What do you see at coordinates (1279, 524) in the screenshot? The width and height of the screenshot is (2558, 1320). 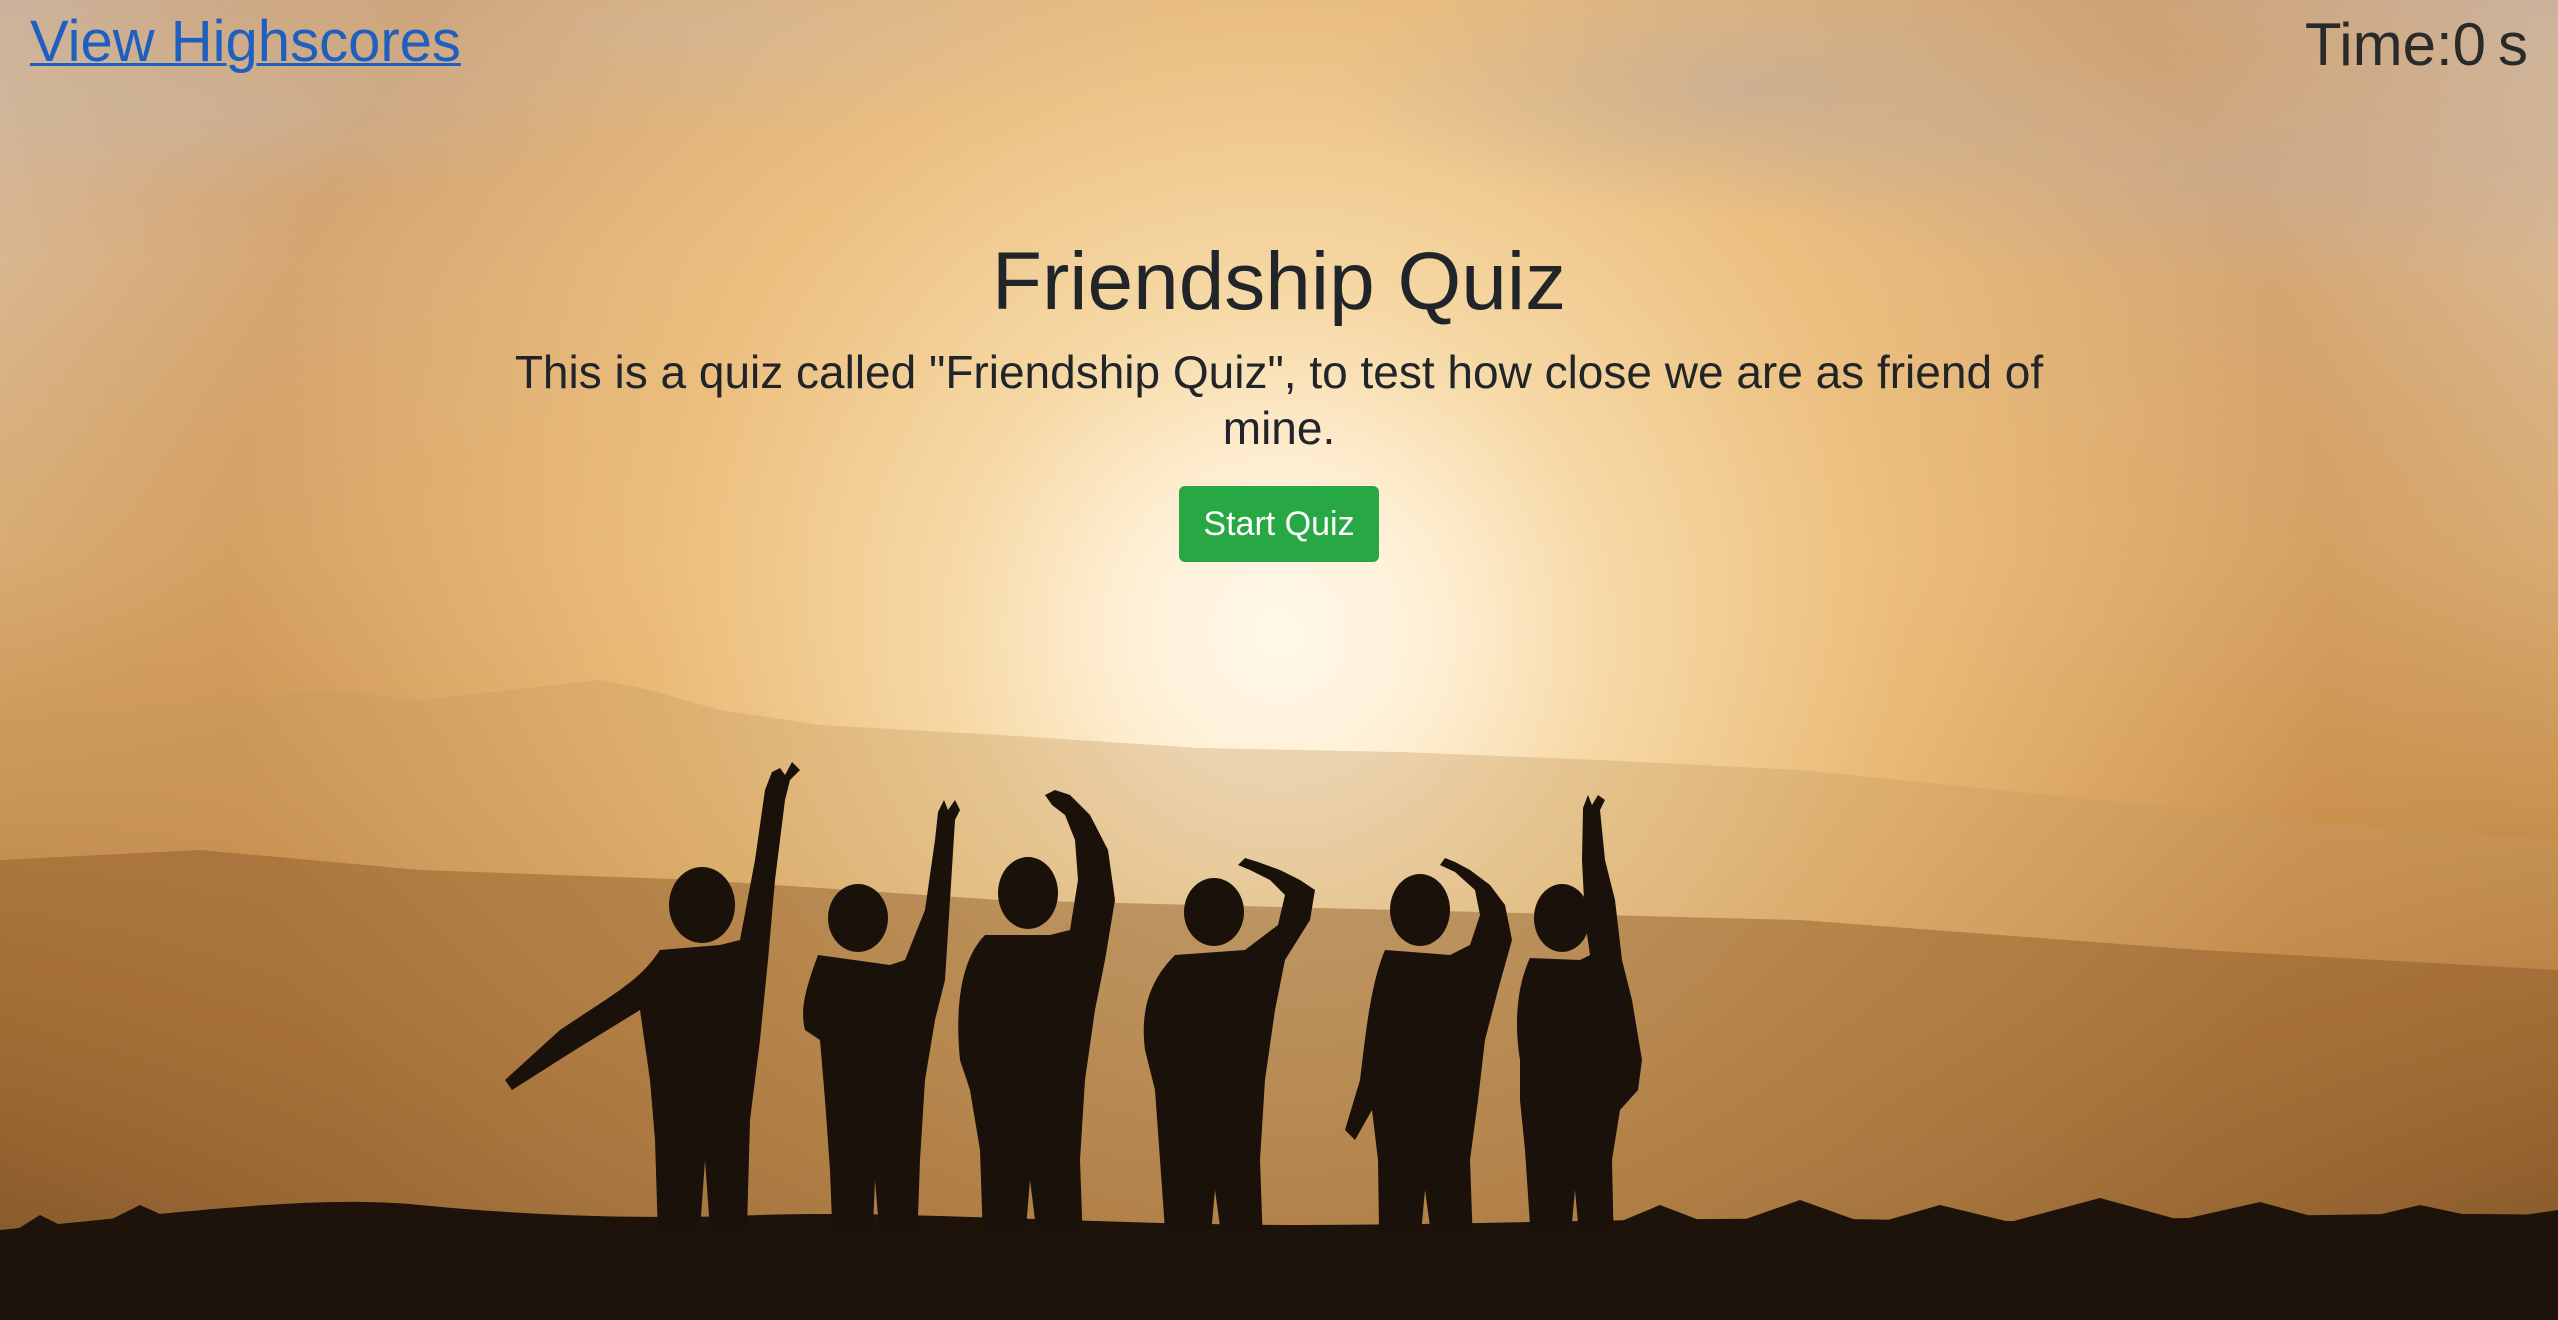 I see `start-quiz-button: Start Quiz` at bounding box center [1279, 524].